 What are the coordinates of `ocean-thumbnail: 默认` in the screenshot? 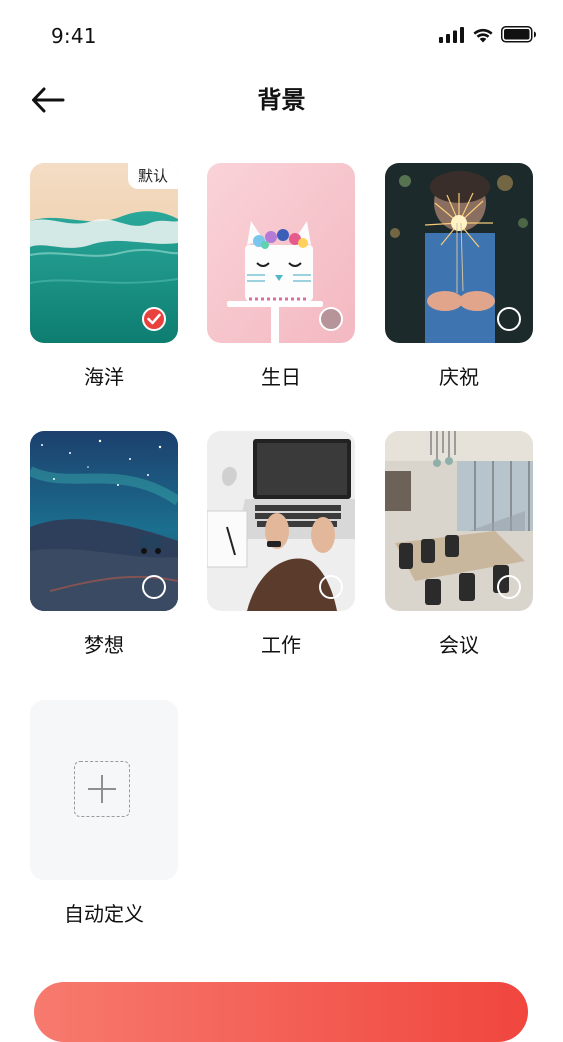 It's located at (104, 253).